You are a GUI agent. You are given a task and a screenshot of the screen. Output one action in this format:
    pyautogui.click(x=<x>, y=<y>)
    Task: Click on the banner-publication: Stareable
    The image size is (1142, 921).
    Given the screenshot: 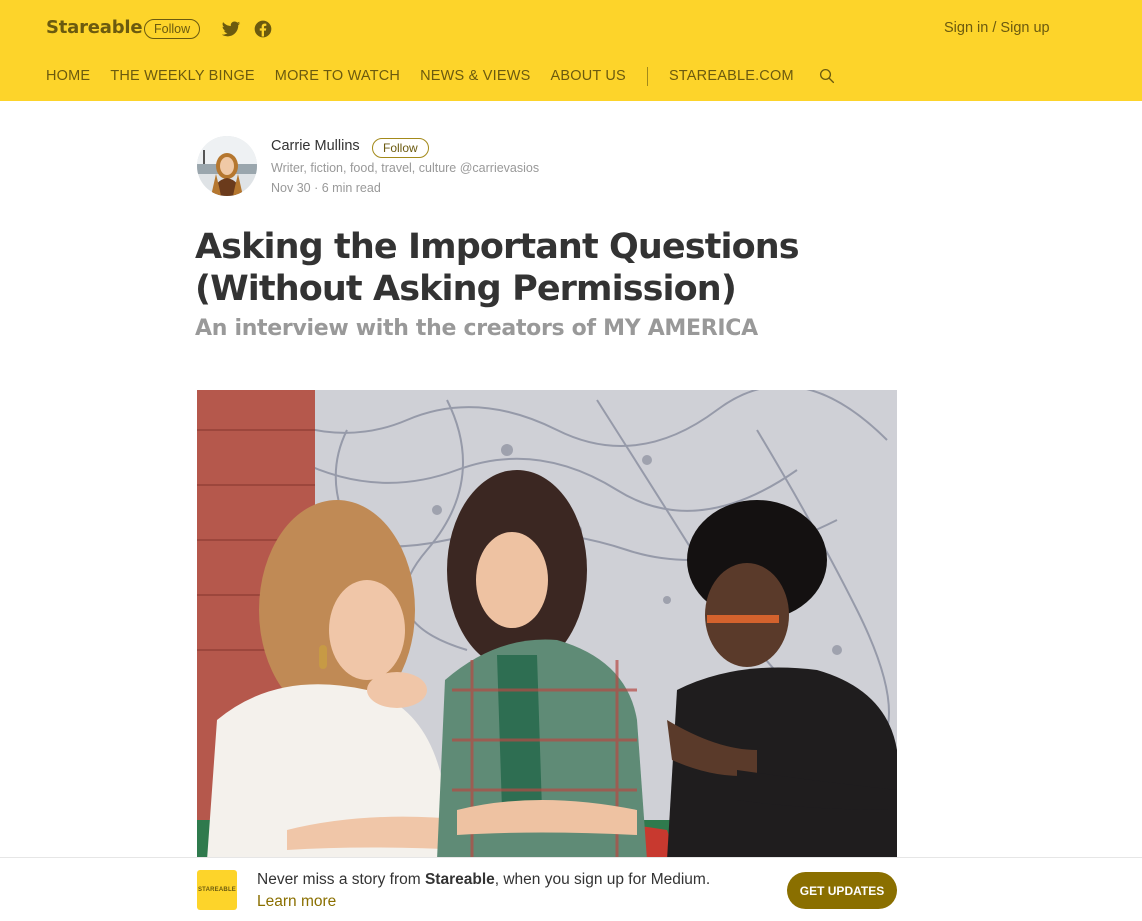 What is the action you would take?
    pyautogui.click(x=459, y=879)
    